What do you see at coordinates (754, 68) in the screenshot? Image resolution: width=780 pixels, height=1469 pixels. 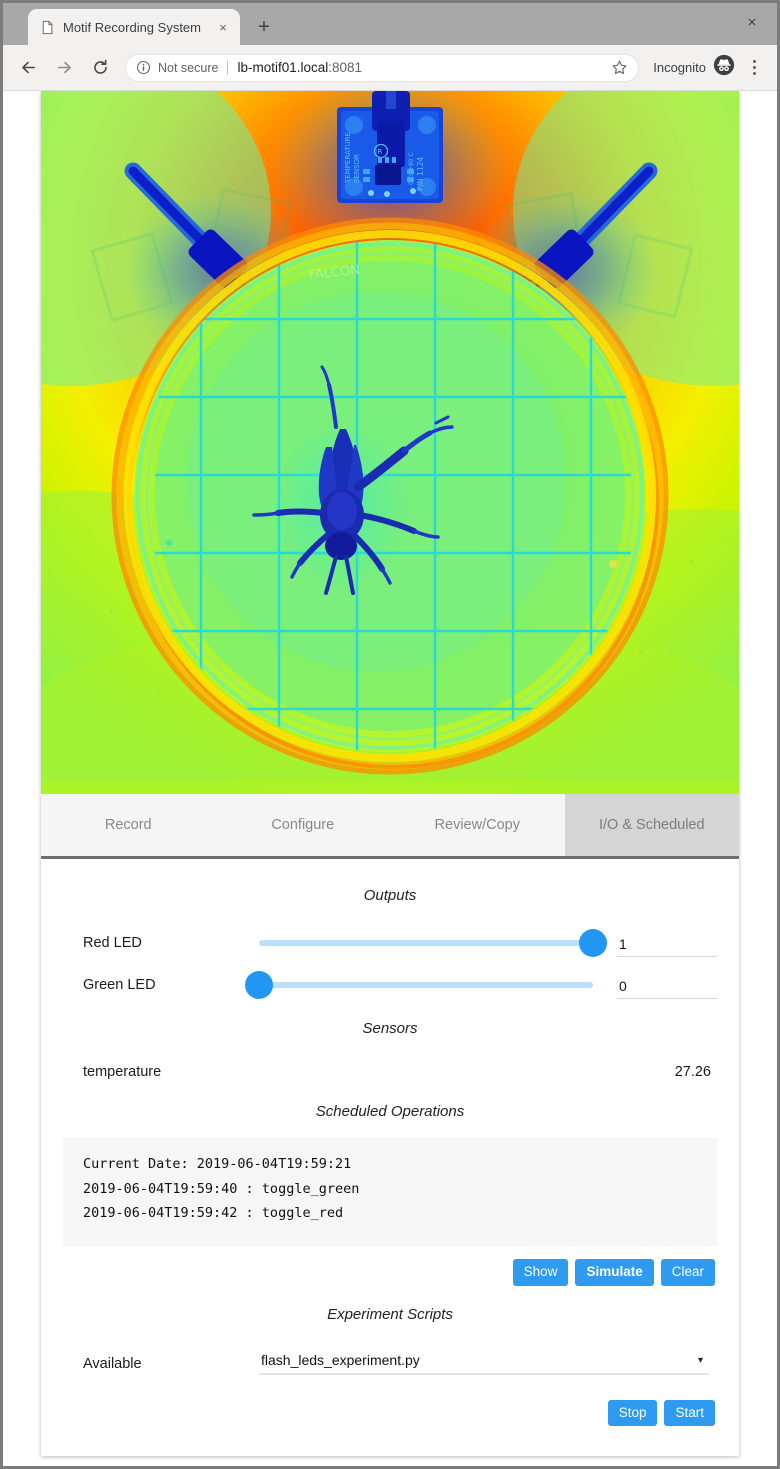 I see `three-dots-menu-icon` at bounding box center [754, 68].